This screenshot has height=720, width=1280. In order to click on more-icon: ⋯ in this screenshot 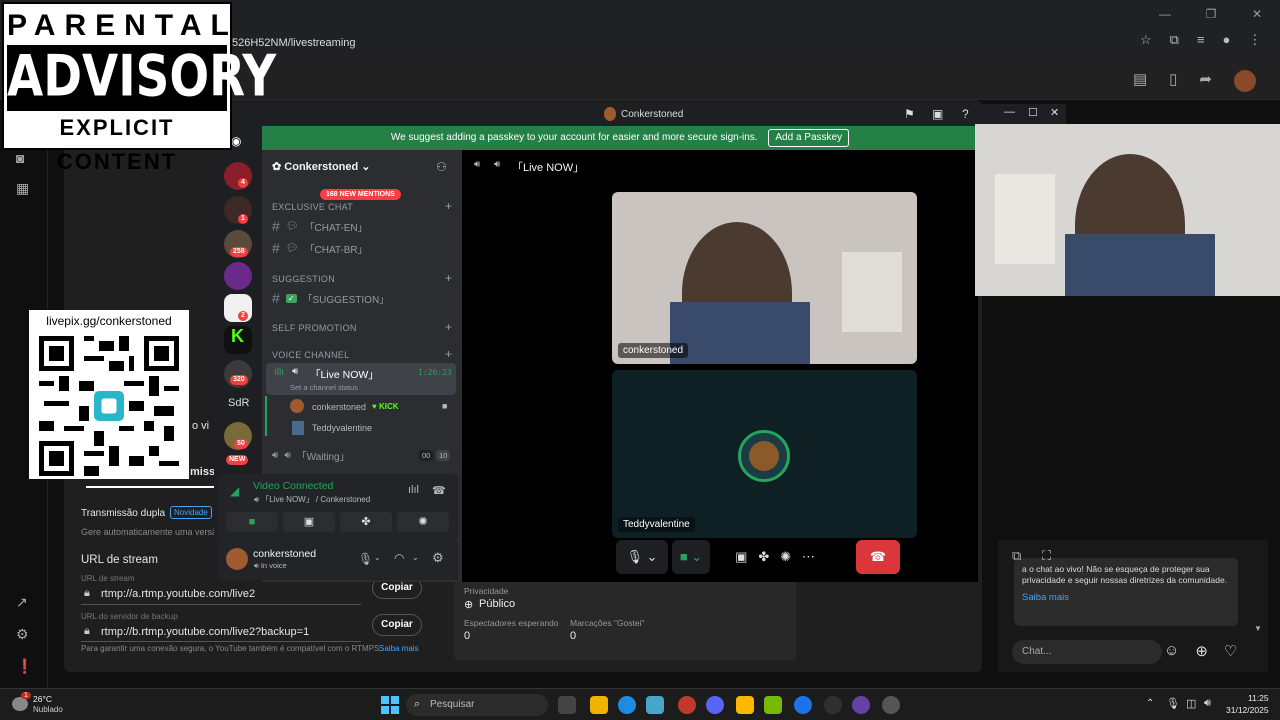, I will do `click(808, 556)`.